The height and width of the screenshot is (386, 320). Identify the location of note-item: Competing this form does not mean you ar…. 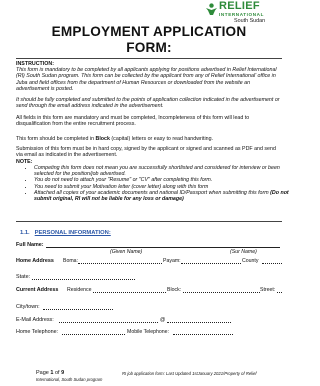
(167, 171).